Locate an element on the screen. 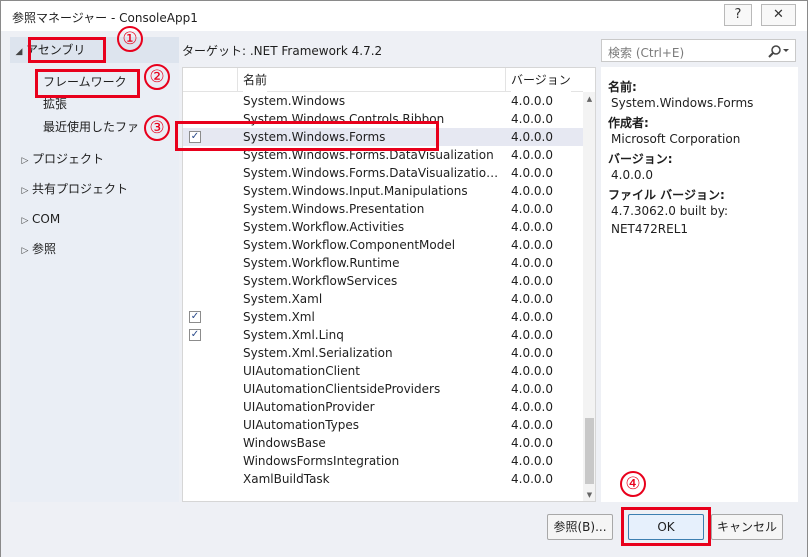 The height and width of the screenshot is (557, 808). table-row: System.Workflow.Activities 4.0.0.0 is located at coordinates (383, 227).